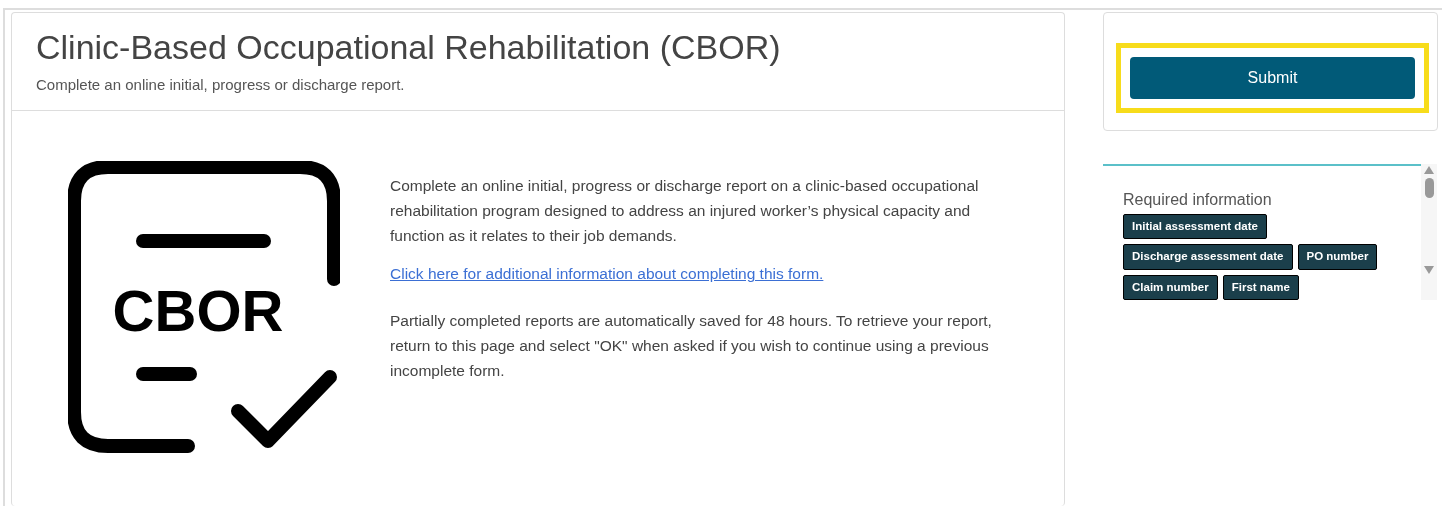  Describe the element at coordinates (1170, 287) in the screenshot. I see `required-field-tag: Claim number` at that location.